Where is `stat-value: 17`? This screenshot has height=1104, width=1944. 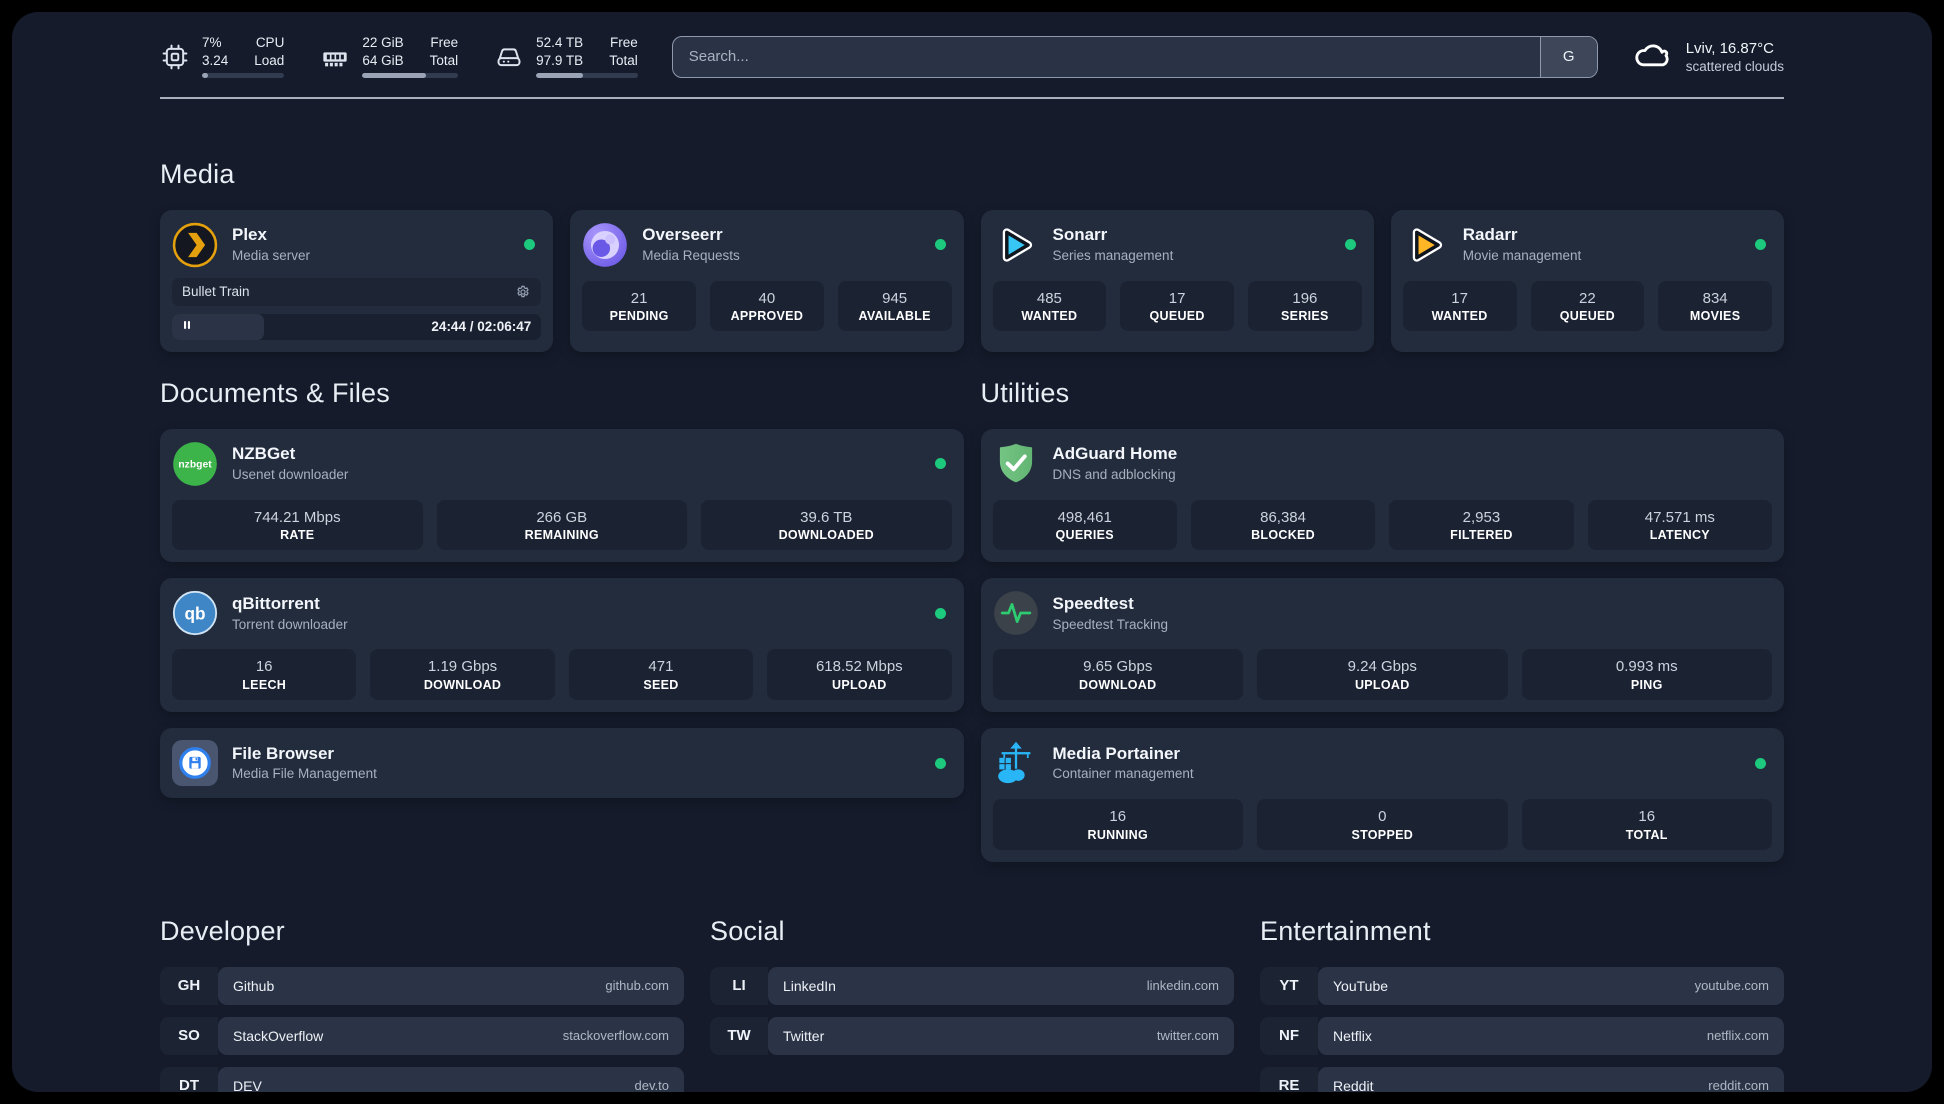 stat-value: 17 is located at coordinates (1459, 298).